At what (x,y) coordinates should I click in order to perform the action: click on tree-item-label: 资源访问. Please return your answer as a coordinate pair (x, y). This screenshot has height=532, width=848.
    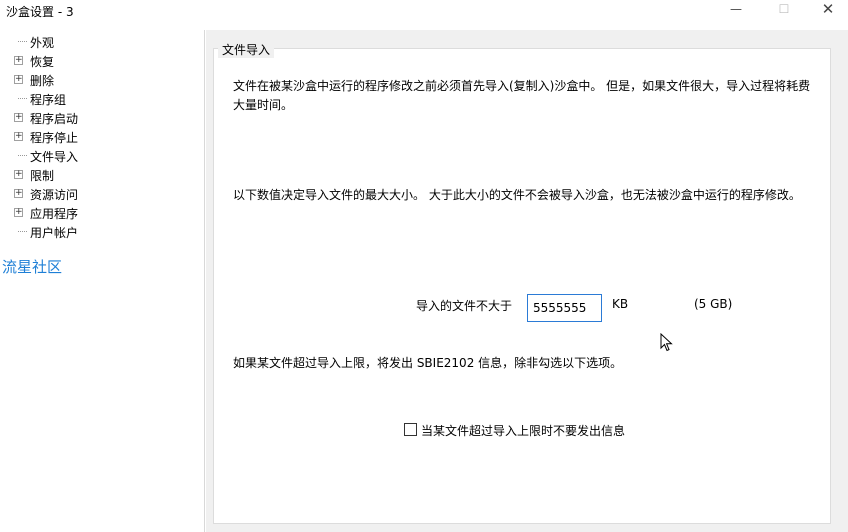
    Looking at the image, I should click on (54, 195).